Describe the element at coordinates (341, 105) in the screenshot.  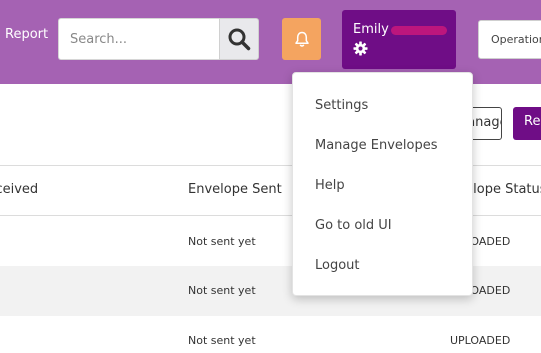
I see `menu-item-settings: Settings` at that location.